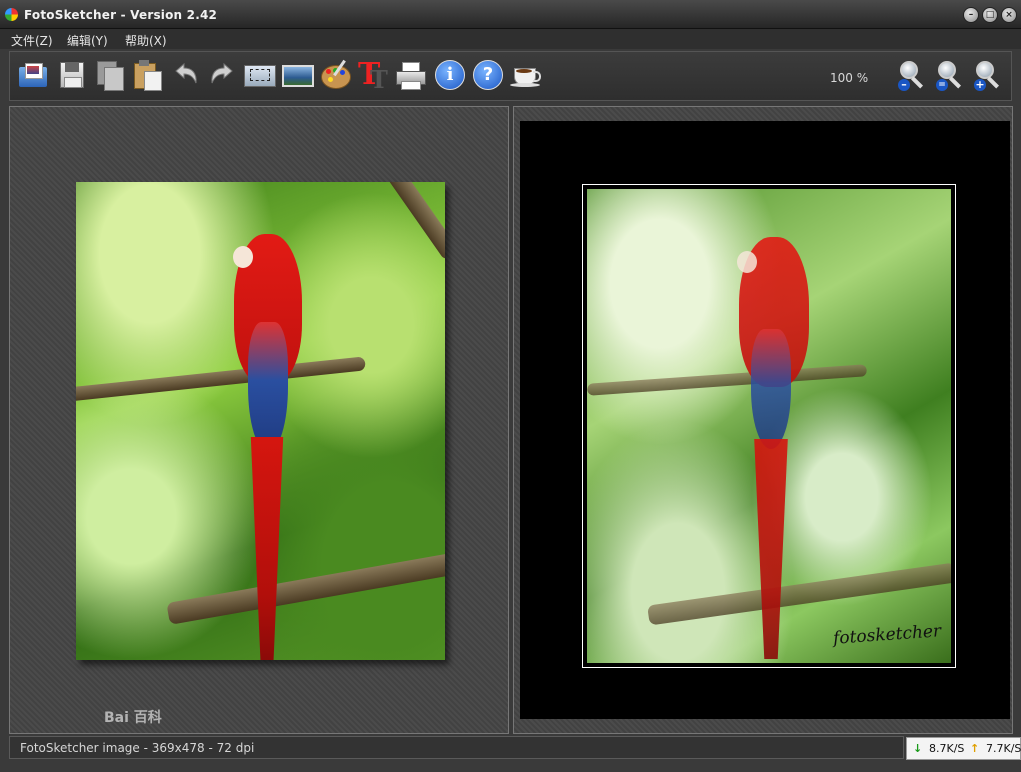 This screenshot has height=772, width=1021. Describe the element at coordinates (1009, 15) in the screenshot. I see `close-button: ×` at that location.